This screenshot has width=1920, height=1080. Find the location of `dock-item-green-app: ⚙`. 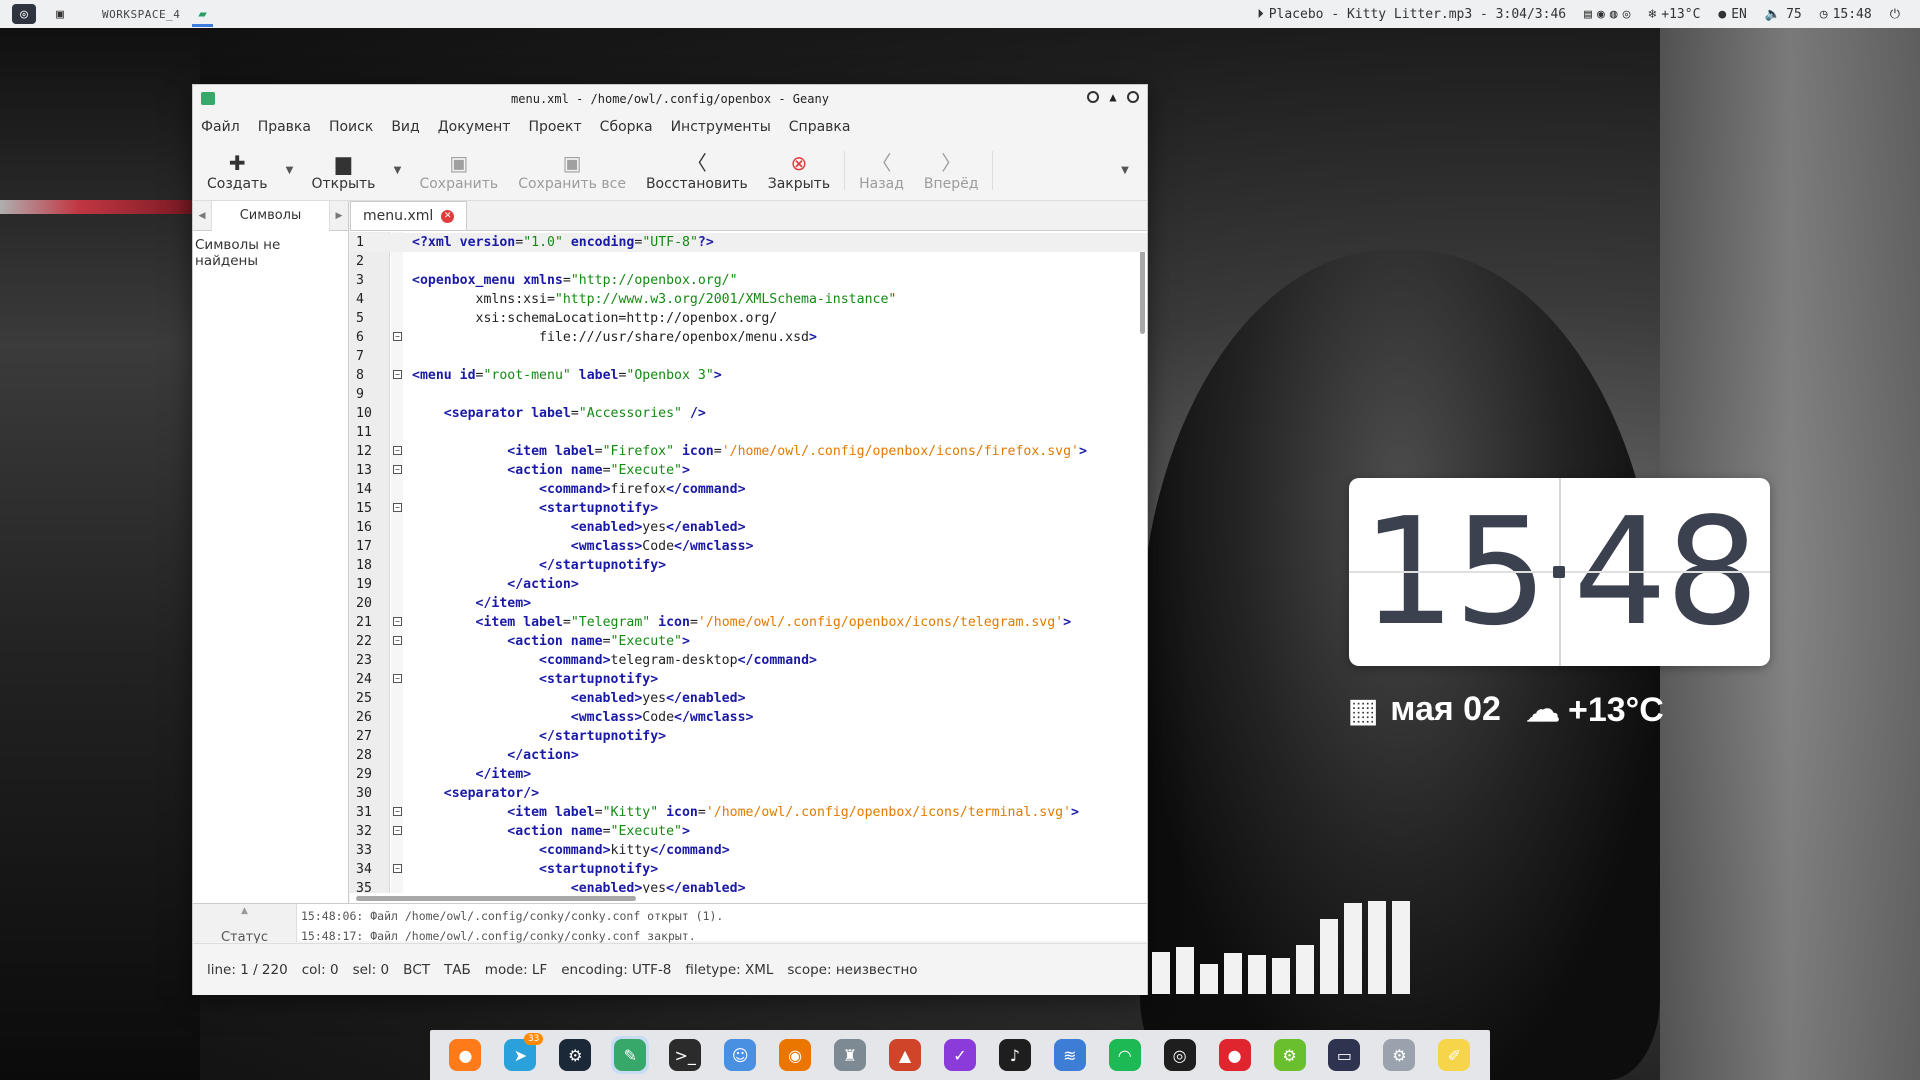

dock-item-green-app: ⚙ is located at coordinates (1290, 1055).